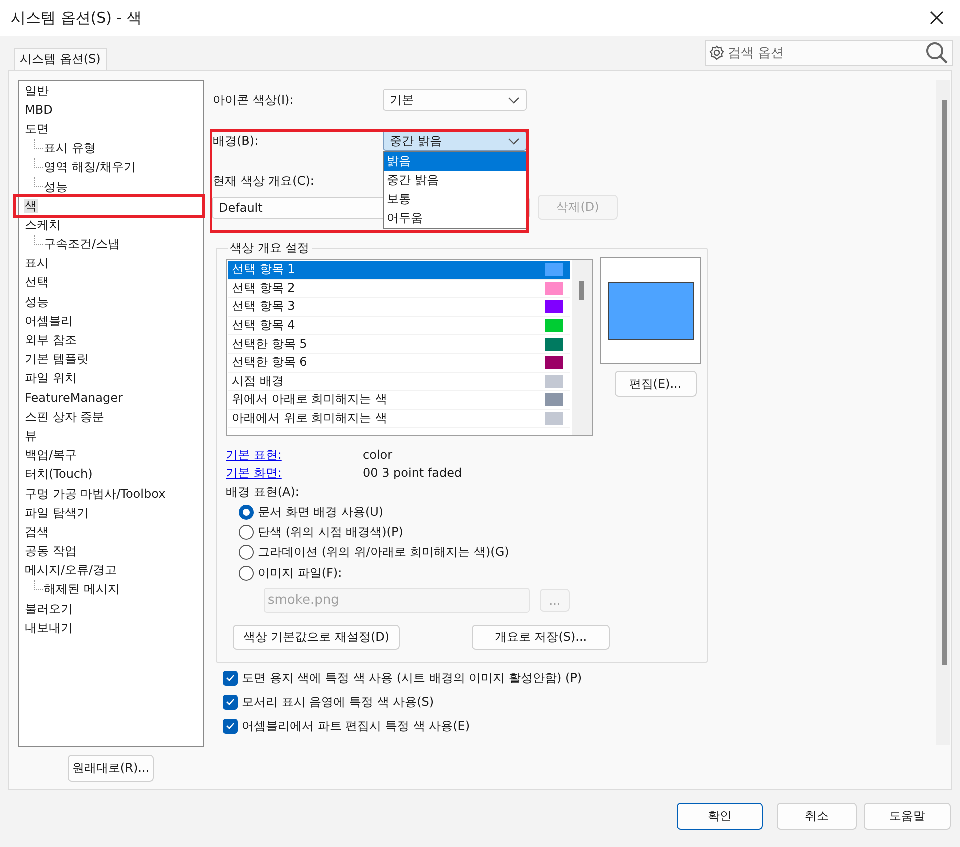 This screenshot has height=847, width=960. Describe the element at coordinates (235, 141) in the screenshot. I see `field-label: 배경(B):` at that location.